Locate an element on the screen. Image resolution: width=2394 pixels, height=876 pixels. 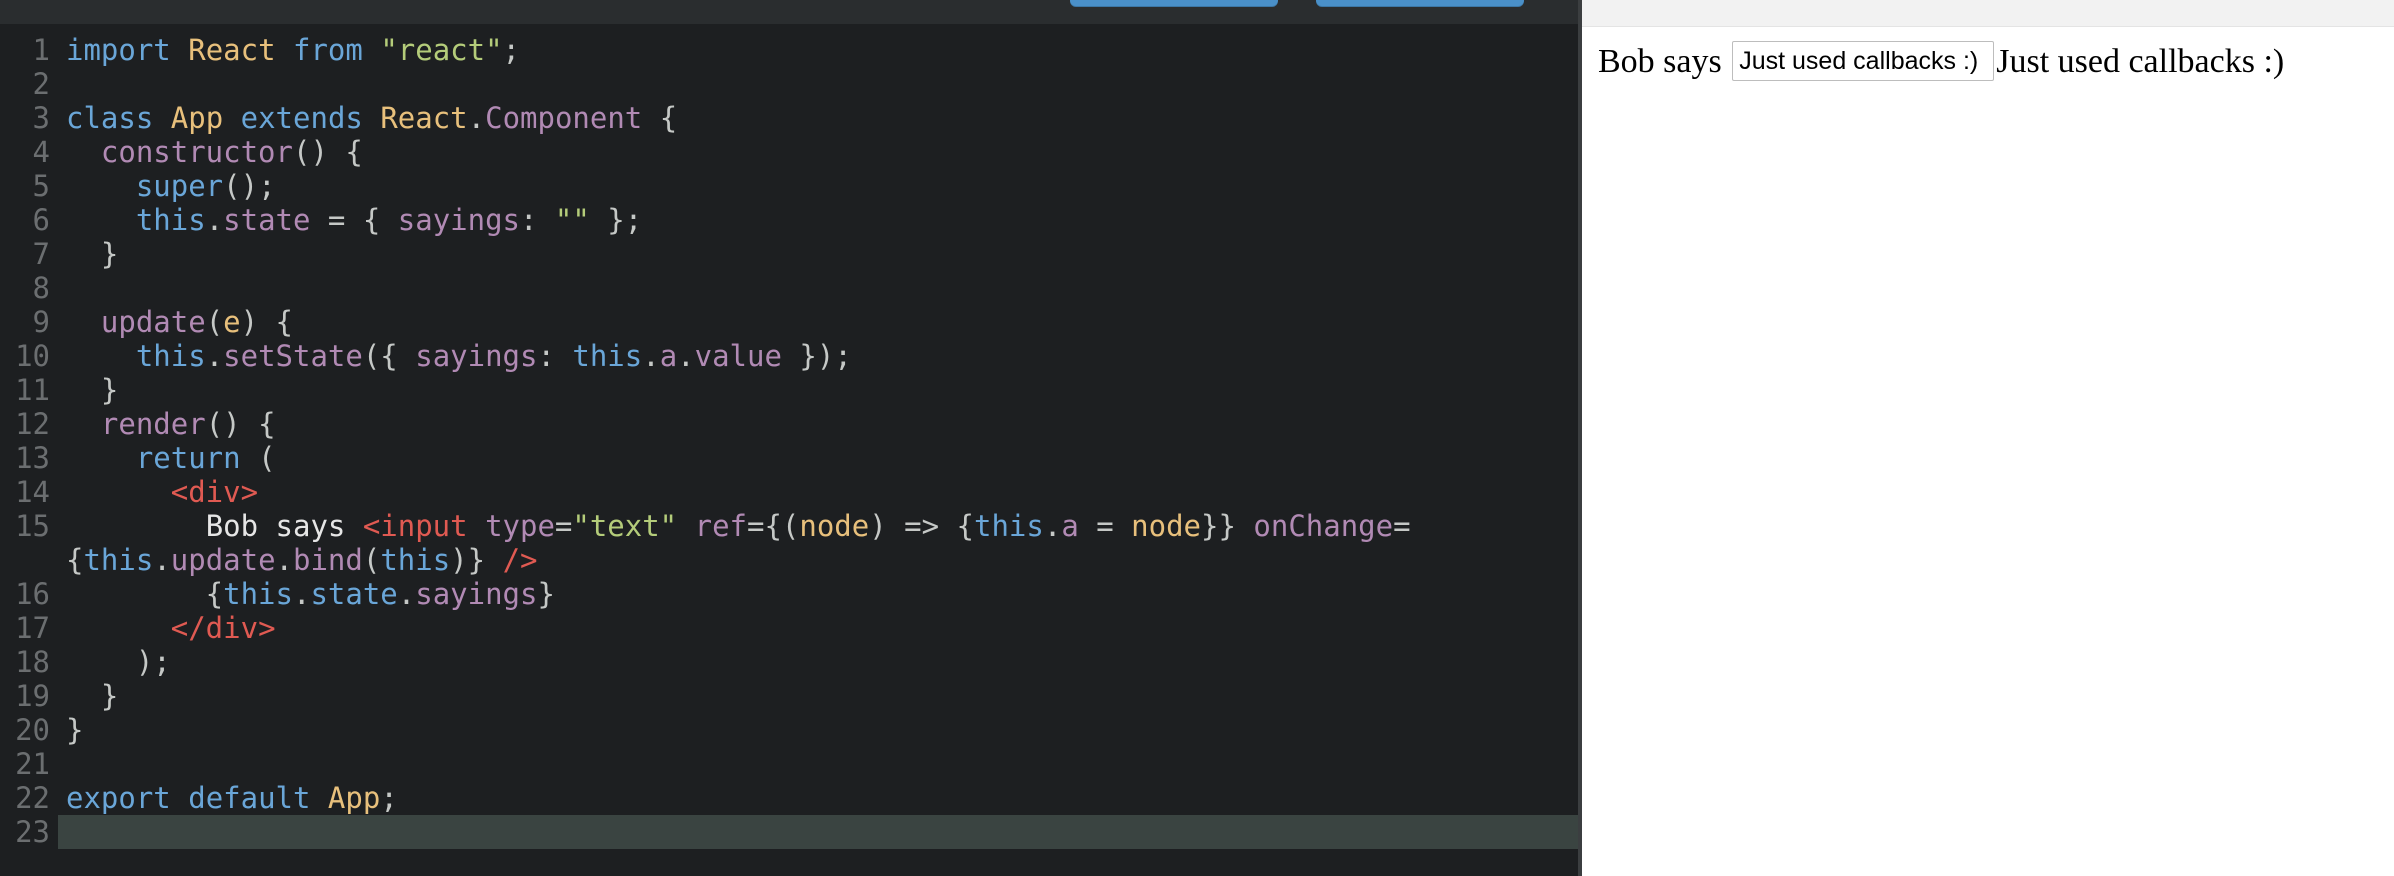
line-number: 7 is located at coordinates (41, 254).